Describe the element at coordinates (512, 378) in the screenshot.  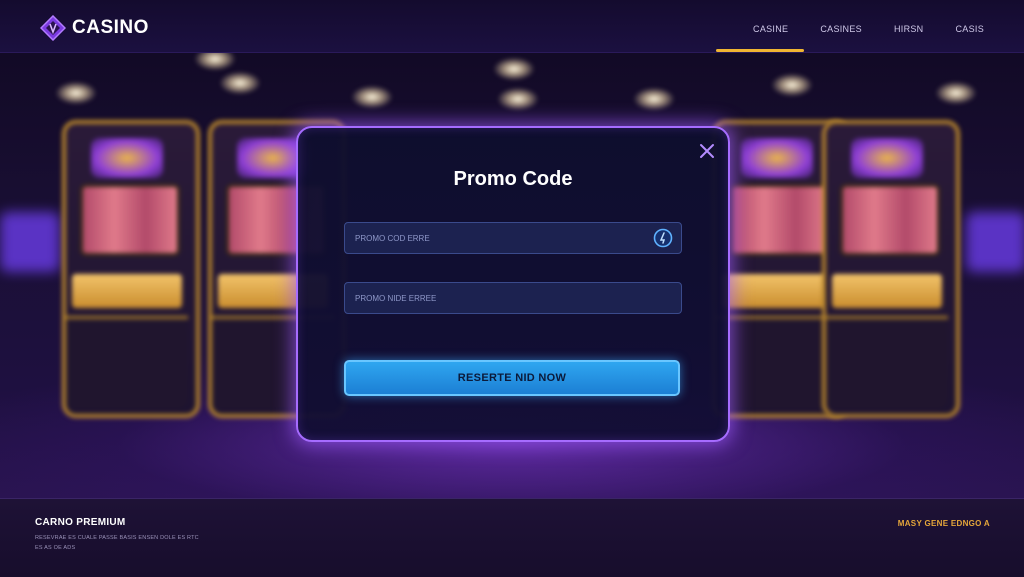
I see `redeem-now-button: RESERTE NID NOW` at that location.